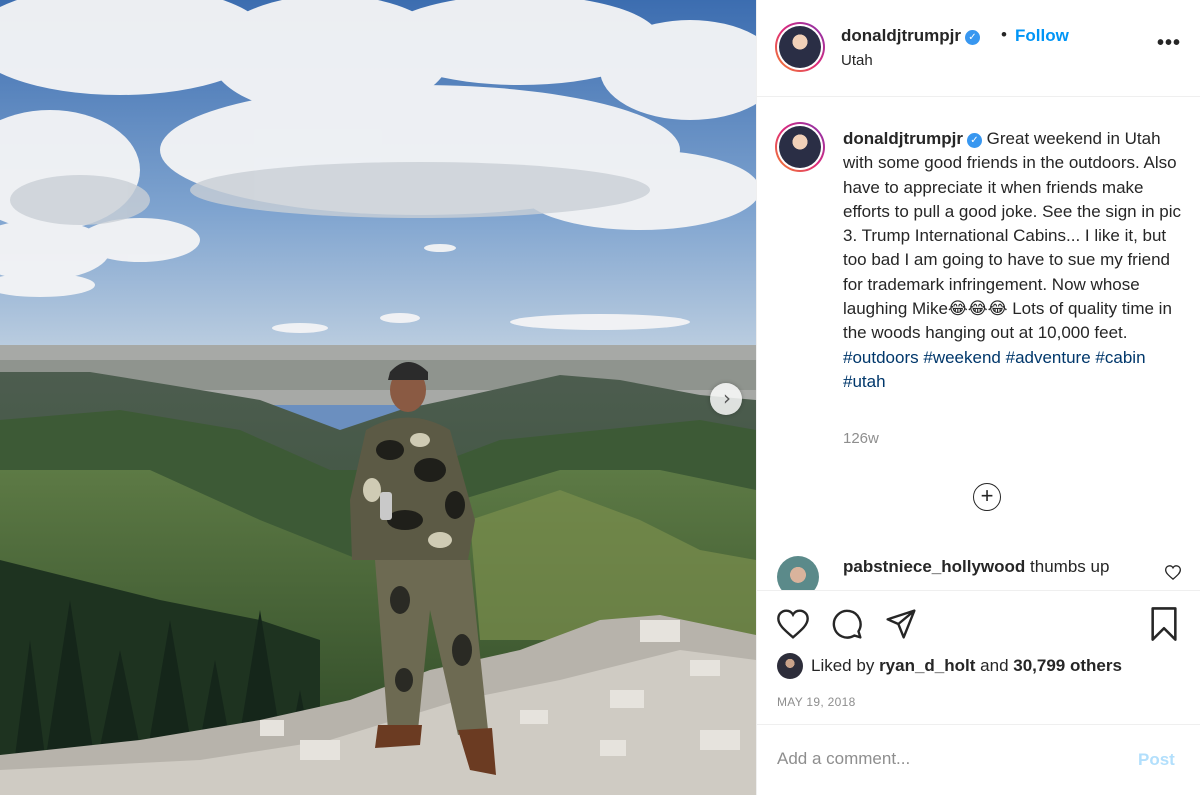  I want to click on likes-summary: Liked by ryan_d_holt and 30,799 others, so click(949, 666).